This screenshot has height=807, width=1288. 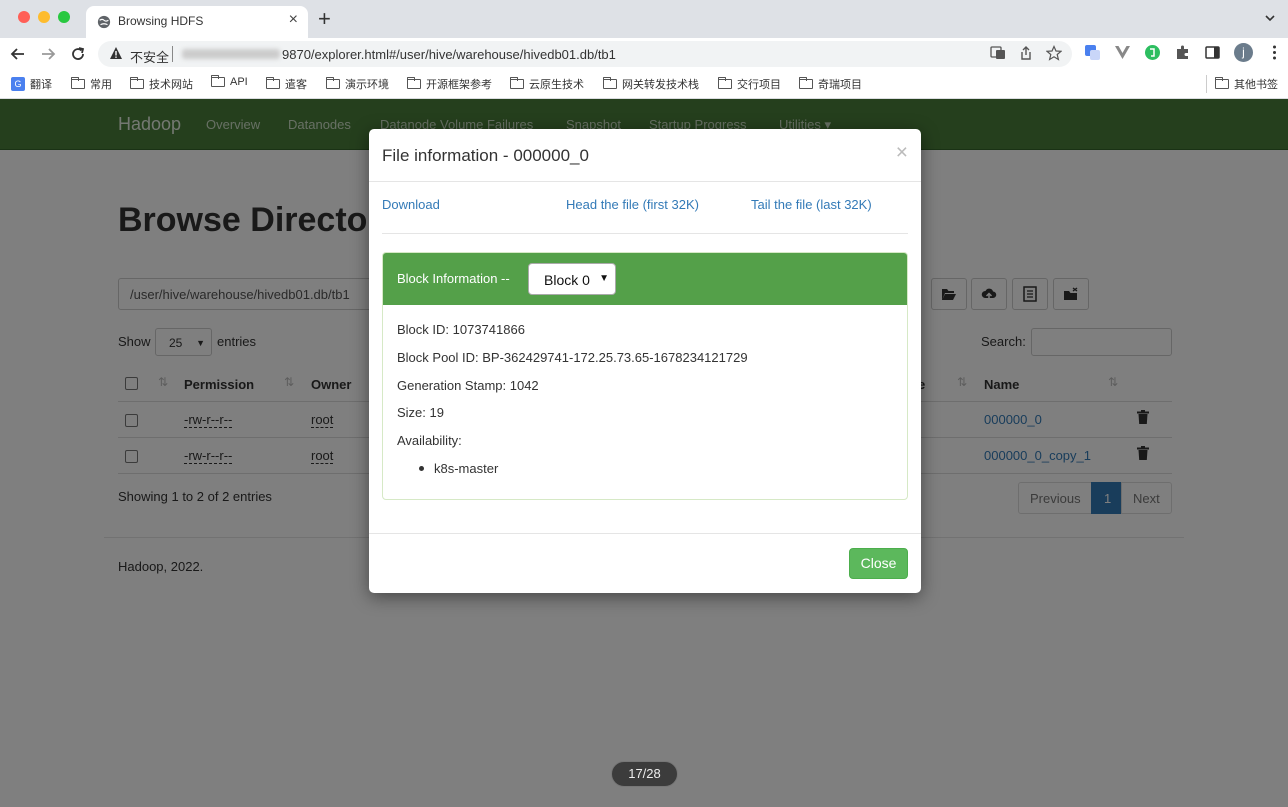 I want to click on bookmark-label: 开源框架参考, so click(x=459, y=85).